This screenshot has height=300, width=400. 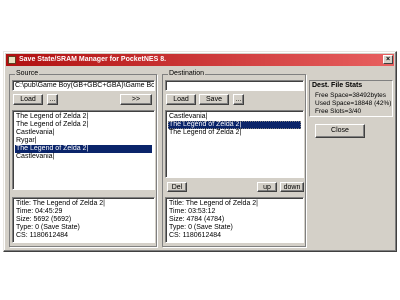 I want to click on move-down-button: down, so click(x=292, y=187).